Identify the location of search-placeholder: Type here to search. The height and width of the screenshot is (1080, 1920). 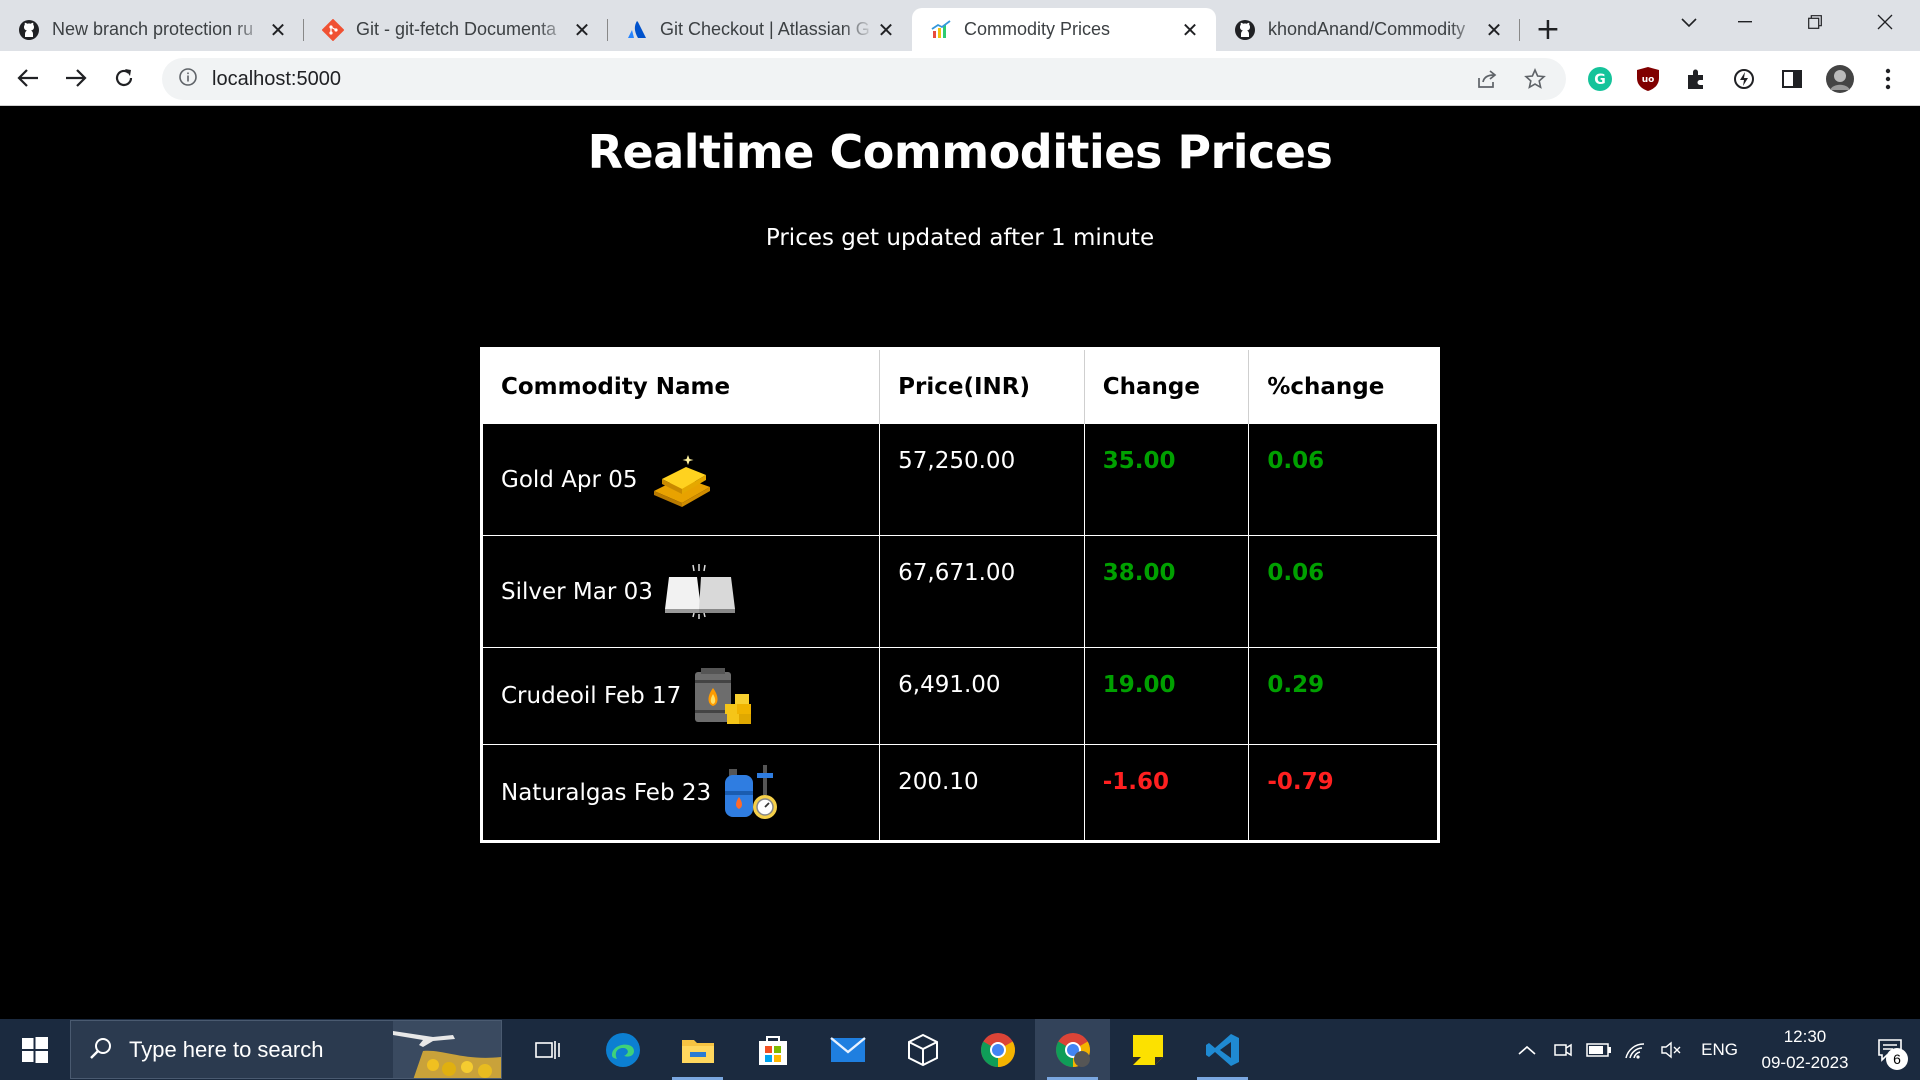
(226, 1049).